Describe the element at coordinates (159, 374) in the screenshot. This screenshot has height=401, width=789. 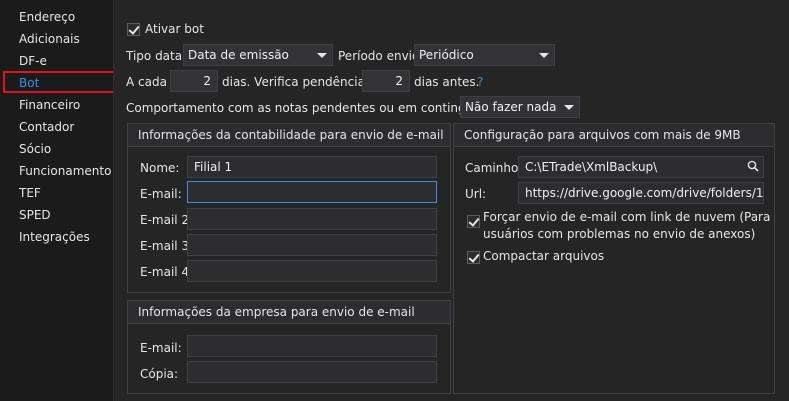
I see `copia-label: Cópia:` at that location.